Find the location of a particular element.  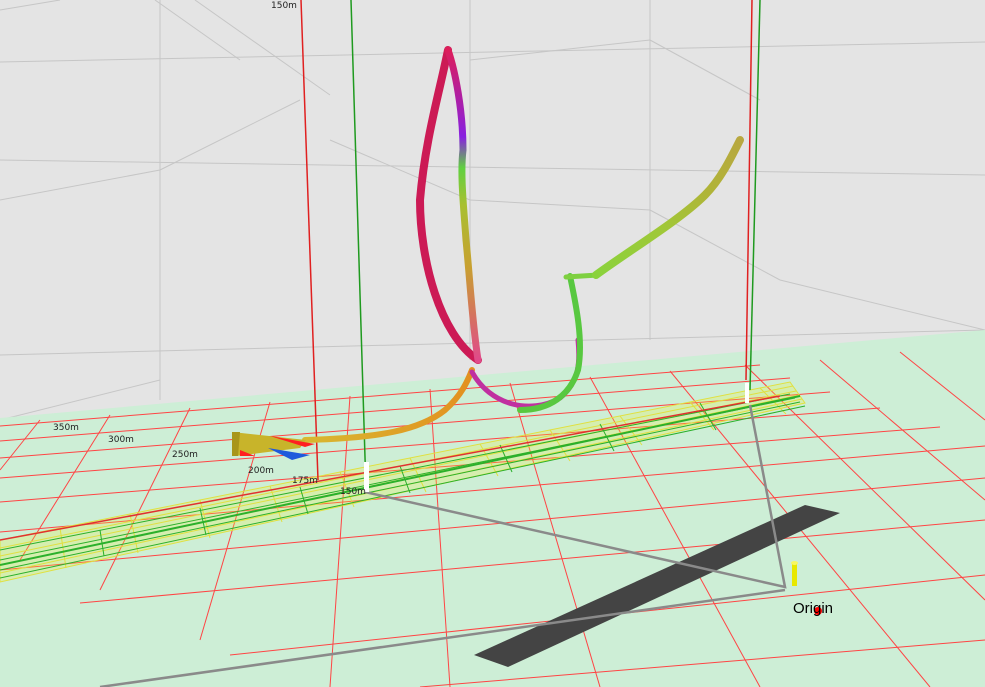

distance-label-175: 175m is located at coordinates (305, 481).